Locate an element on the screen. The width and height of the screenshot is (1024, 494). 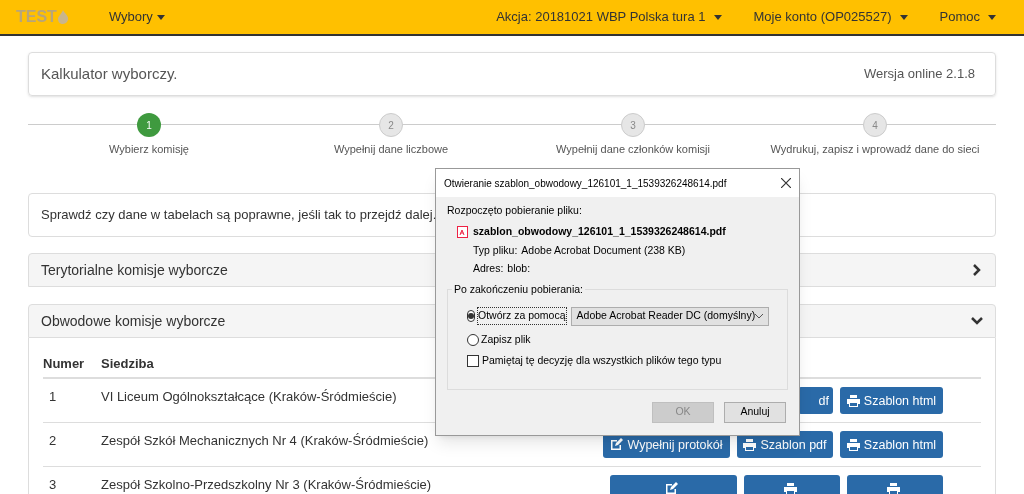
group-label: Po zakończeniu pobierania: is located at coordinates (518, 290).